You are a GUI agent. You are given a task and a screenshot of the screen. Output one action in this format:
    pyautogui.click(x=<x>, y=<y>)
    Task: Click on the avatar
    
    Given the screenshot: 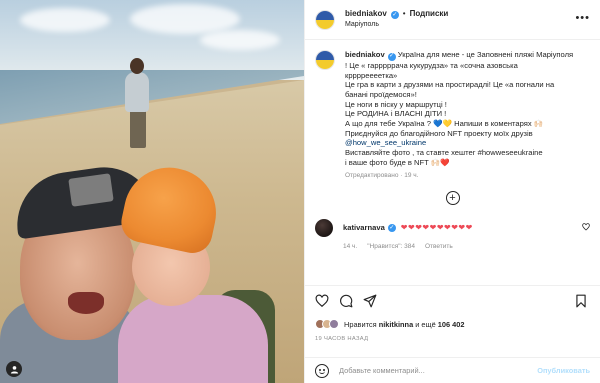 What is the action you would take?
    pyautogui.click(x=325, y=19)
    